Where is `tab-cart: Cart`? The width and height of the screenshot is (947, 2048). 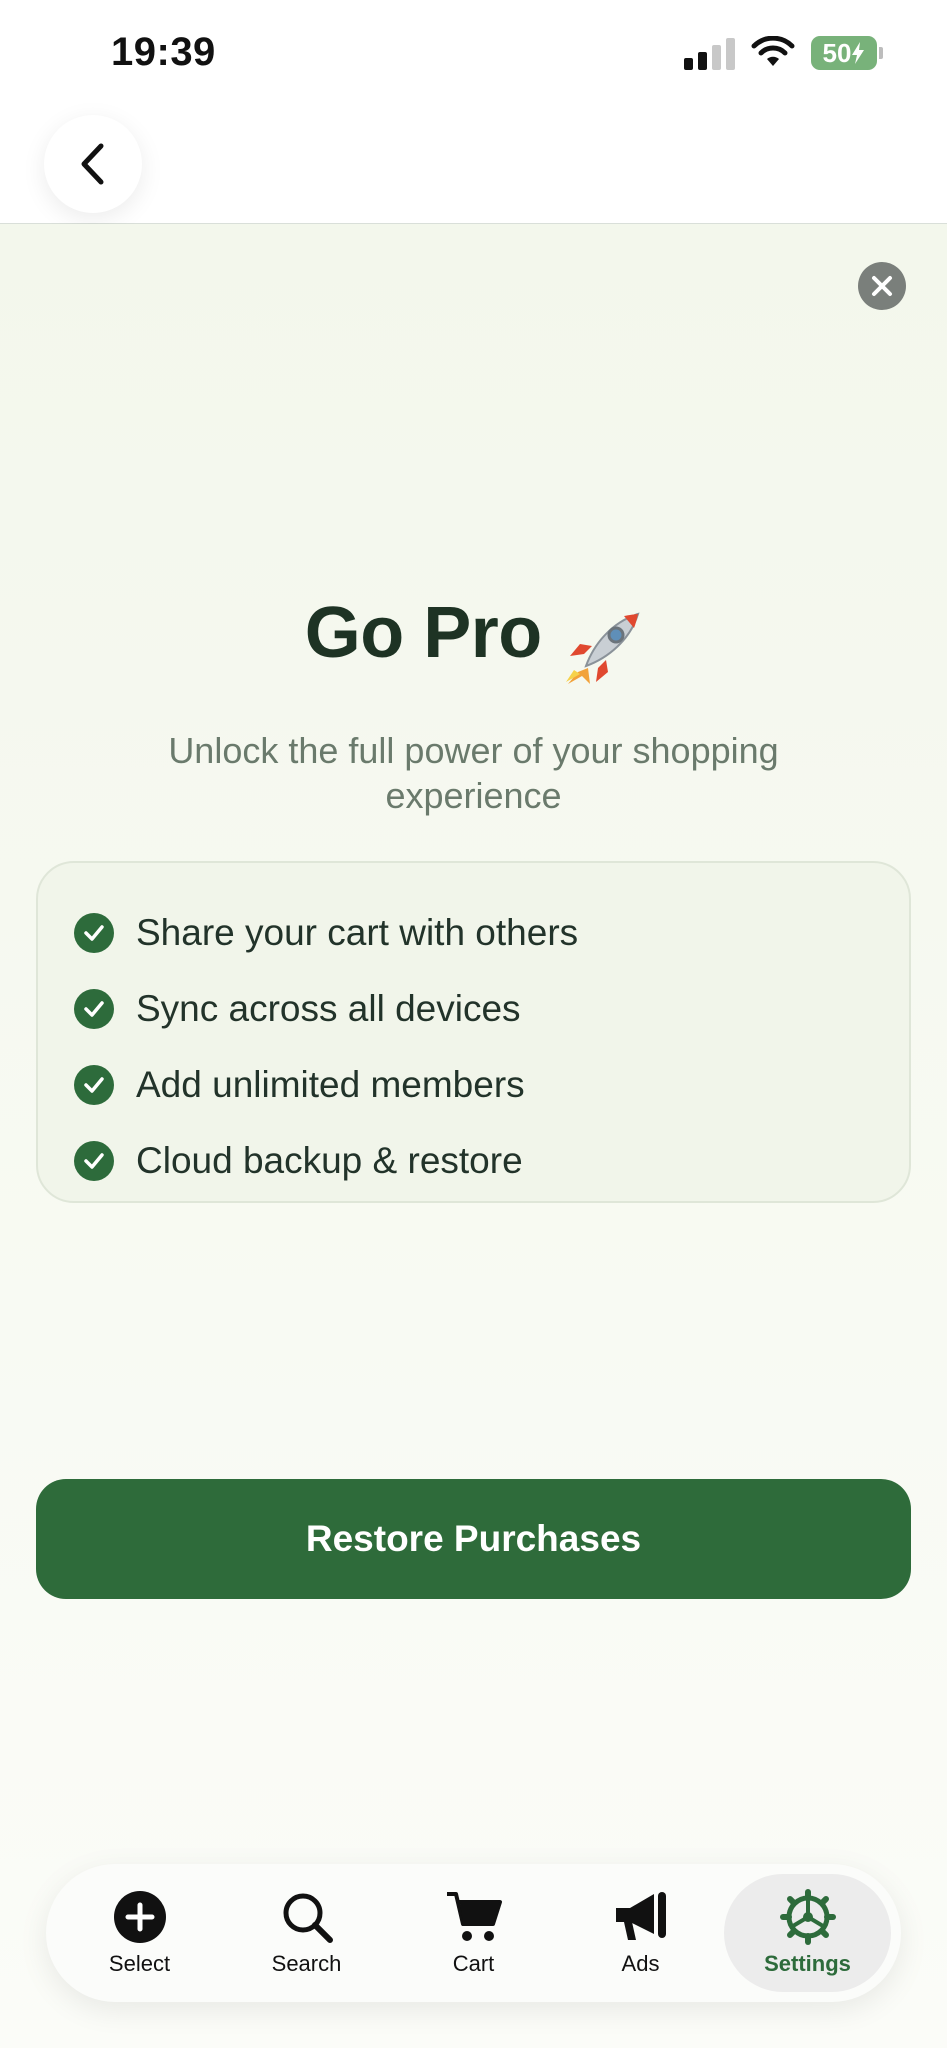 tab-cart: Cart is located at coordinates (473, 1933).